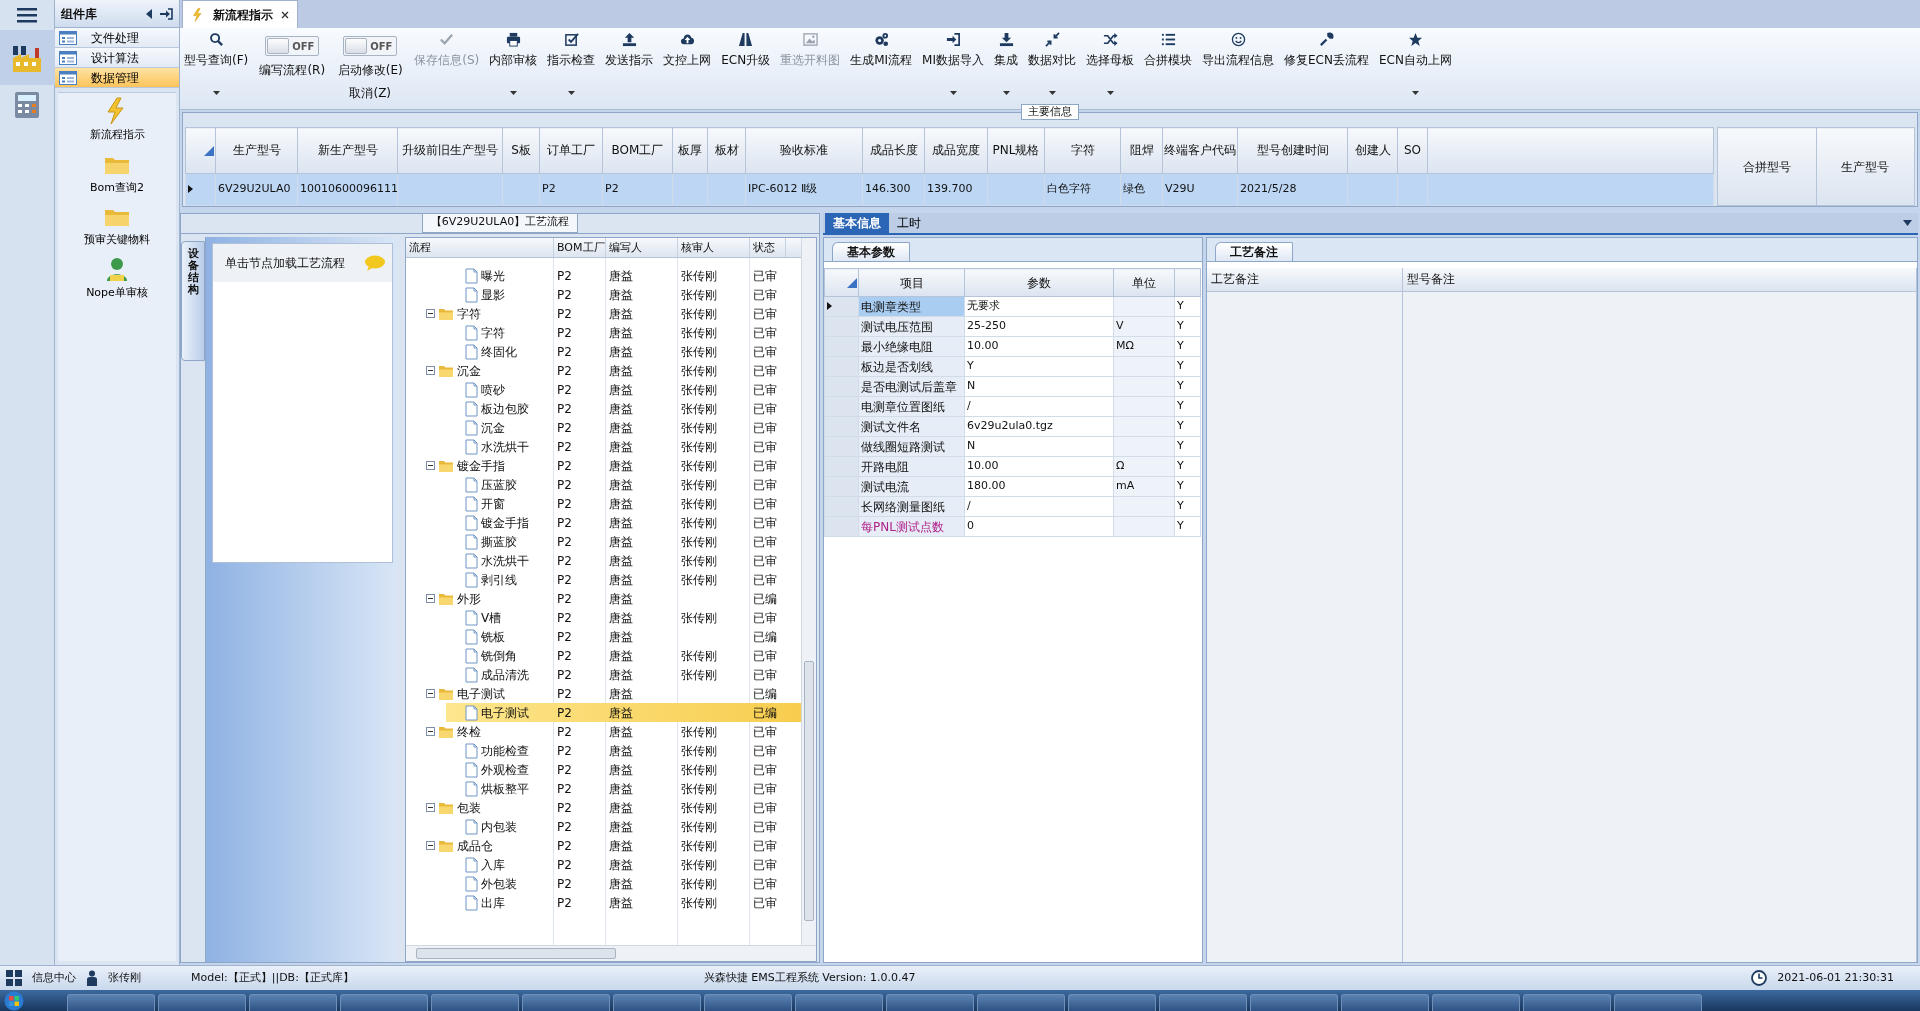 This screenshot has width=1920, height=1011. What do you see at coordinates (240, 14) in the screenshot?
I see `document-tab: 新流程指示` at bounding box center [240, 14].